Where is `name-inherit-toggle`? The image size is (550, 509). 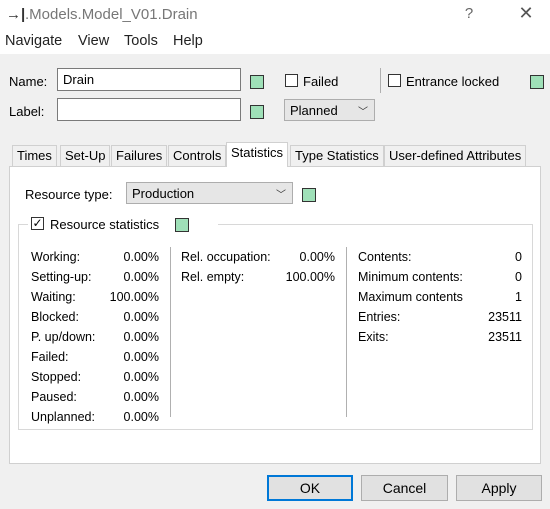 name-inherit-toggle is located at coordinates (257, 82).